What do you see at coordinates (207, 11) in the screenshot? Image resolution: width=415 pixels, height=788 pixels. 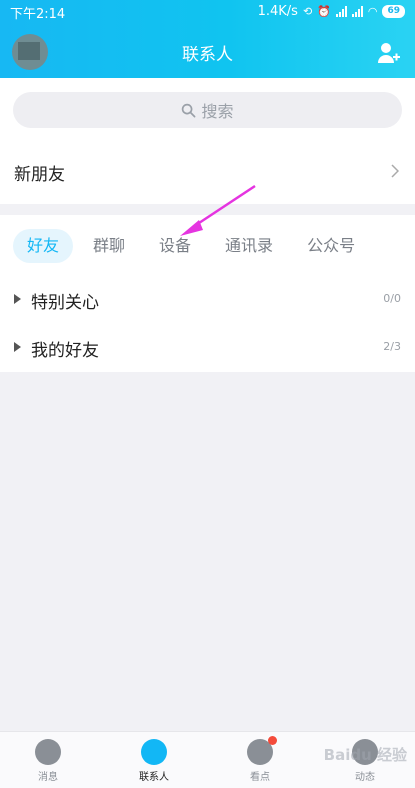 I see `status-bar: 下午2:14 1.4K/s ⟲ ⏰ ◠ 69` at bounding box center [207, 11].